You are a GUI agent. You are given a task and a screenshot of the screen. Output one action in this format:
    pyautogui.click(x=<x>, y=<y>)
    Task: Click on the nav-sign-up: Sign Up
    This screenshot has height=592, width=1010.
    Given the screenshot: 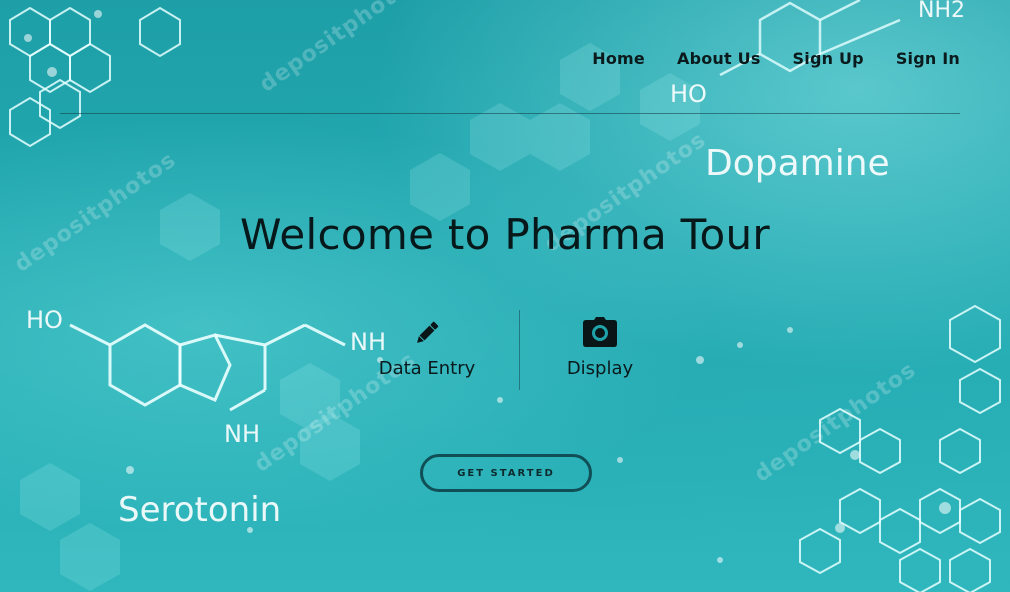 What is the action you would take?
    pyautogui.click(x=828, y=58)
    